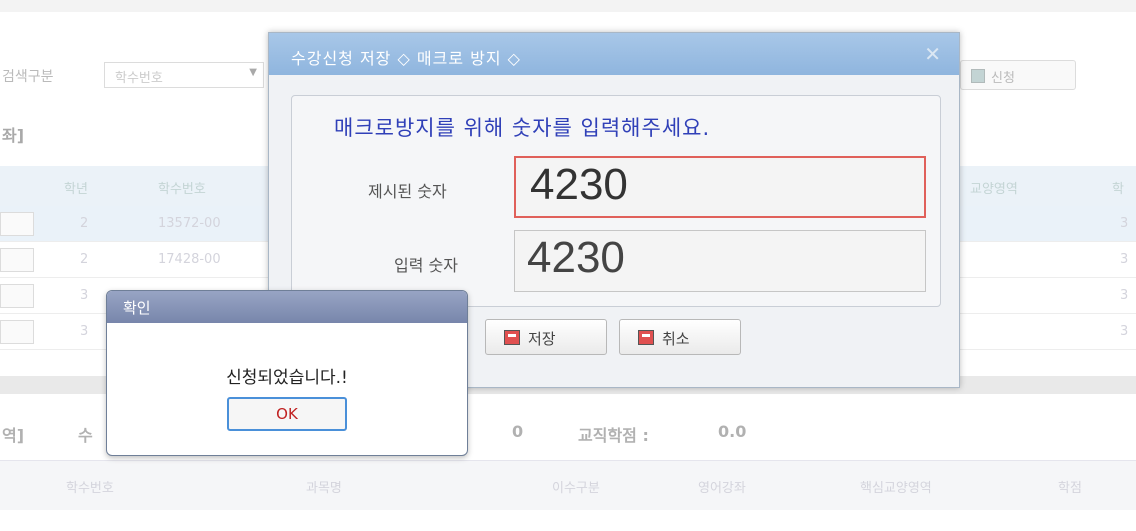  I want to click on summary-mid-value: 0, so click(518, 431).